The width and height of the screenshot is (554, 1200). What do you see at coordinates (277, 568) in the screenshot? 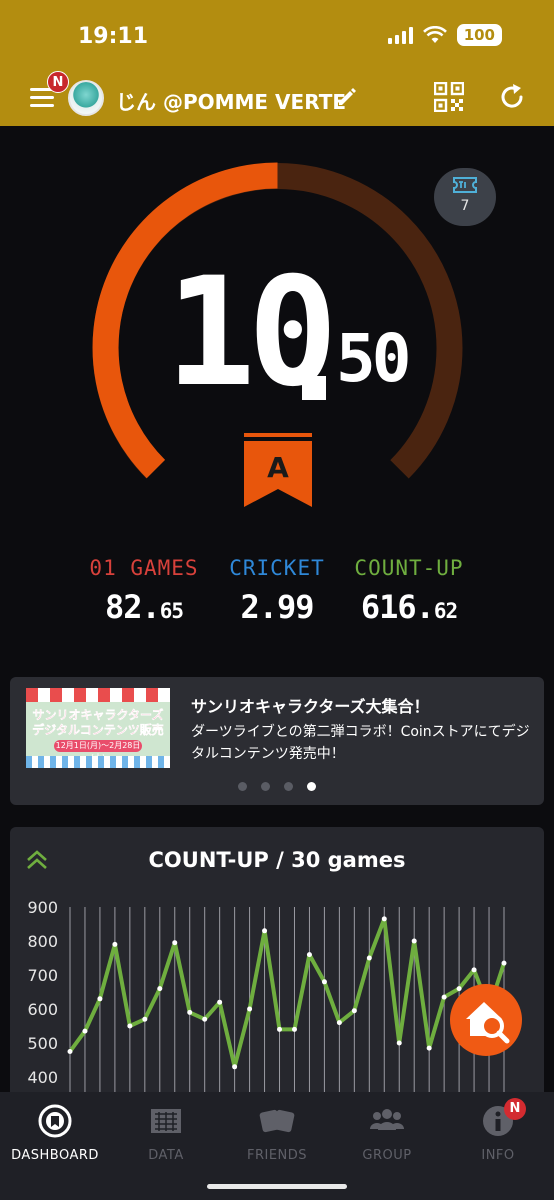
I see `stat-label: CRICKET` at bounding box center [277, 568].